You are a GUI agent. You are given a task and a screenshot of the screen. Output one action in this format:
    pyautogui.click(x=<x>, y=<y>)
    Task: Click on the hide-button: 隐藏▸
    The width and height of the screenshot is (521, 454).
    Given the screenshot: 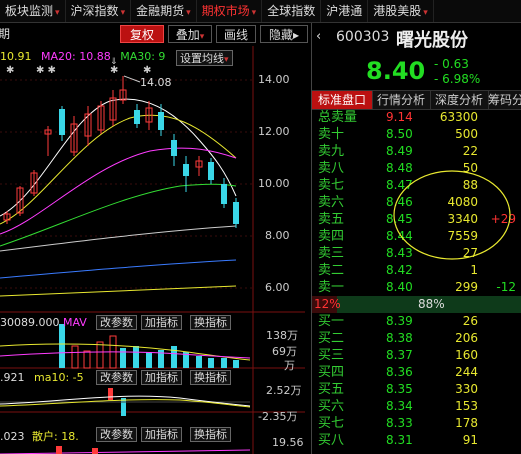 What is the action you would take?
    pyautogui.click(x=284, y=34)
    